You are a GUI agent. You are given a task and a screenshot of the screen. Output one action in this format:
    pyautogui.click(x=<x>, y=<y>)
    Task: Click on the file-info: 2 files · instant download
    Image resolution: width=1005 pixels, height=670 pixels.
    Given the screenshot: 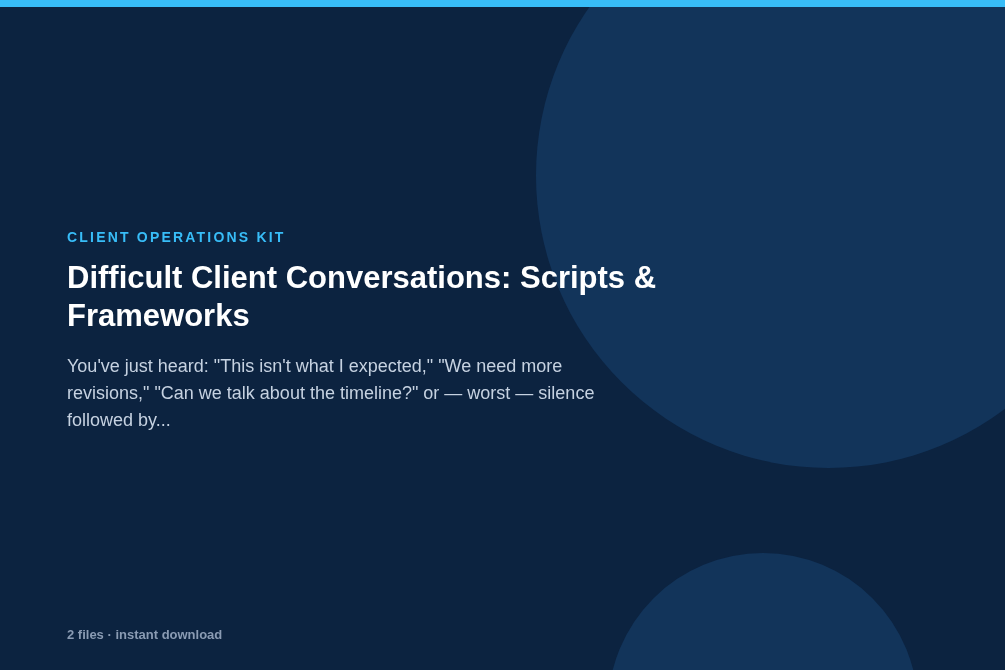 What is the action you would take?
    pyautogui.click(x=145, y=634)
    